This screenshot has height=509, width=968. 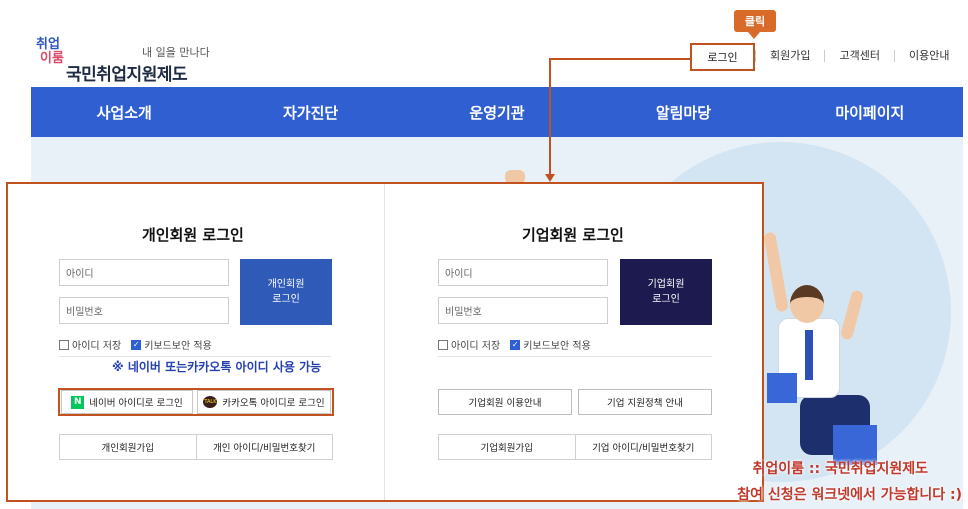 What do you see at coordinates (176, 52) in the screenshot?
I see `logo-slogan: 내 일을 만나다` at bounding box center [176, 52].